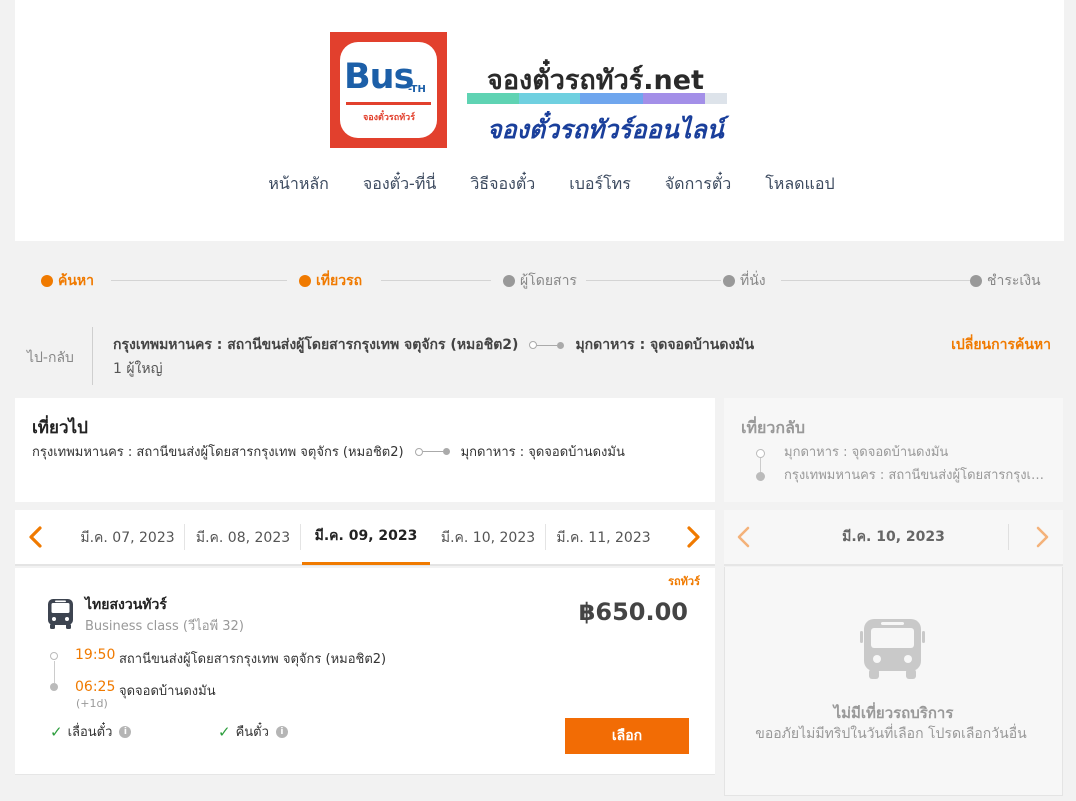 The width and height of the screenshot is (1076, 801). I want to click on date-tab: มี.ค. 07, 2023, so click(127, 538).